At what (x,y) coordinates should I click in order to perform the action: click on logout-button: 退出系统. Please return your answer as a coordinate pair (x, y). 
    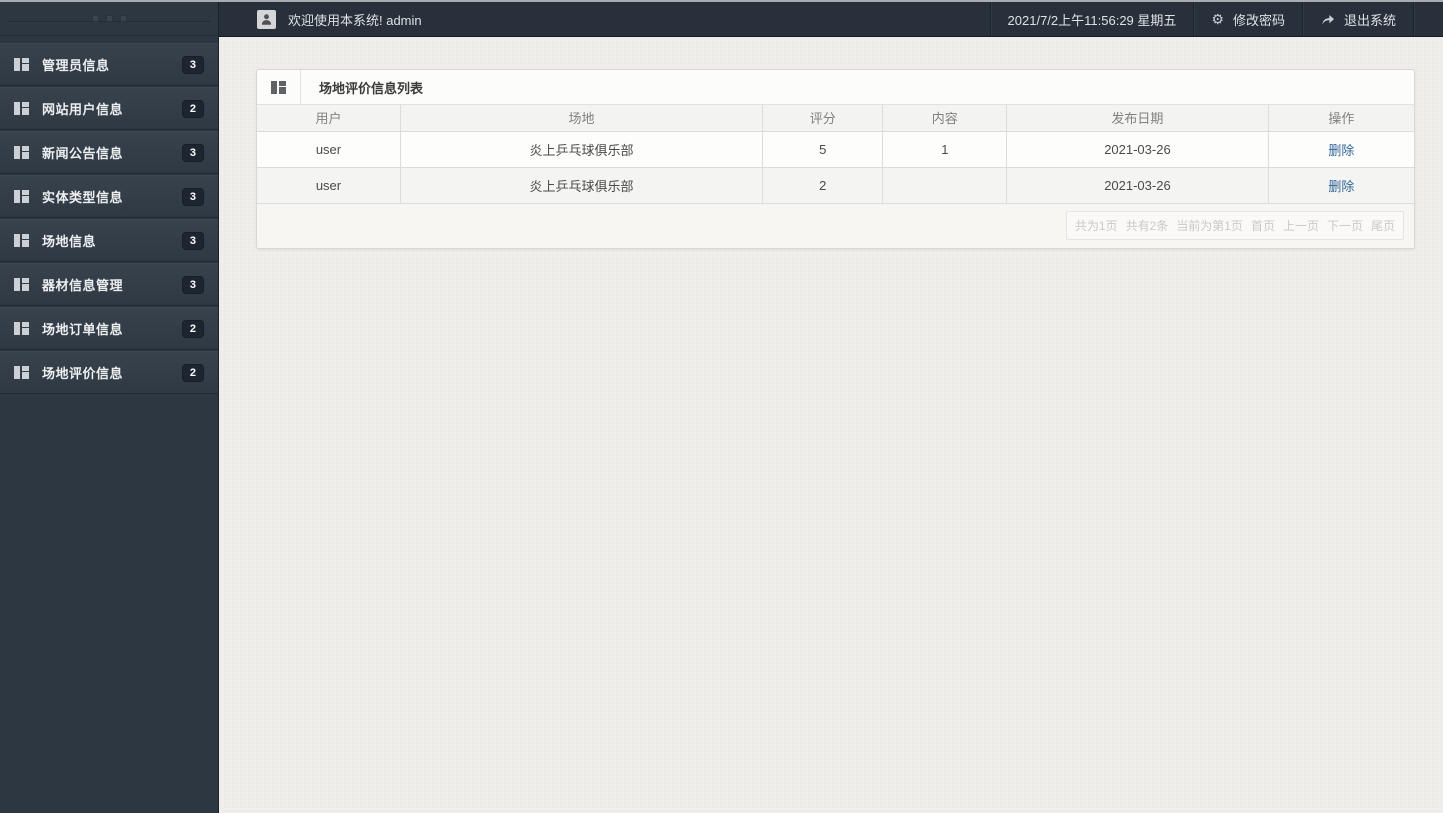
    Looking at the image, I should click on (1357, 19).